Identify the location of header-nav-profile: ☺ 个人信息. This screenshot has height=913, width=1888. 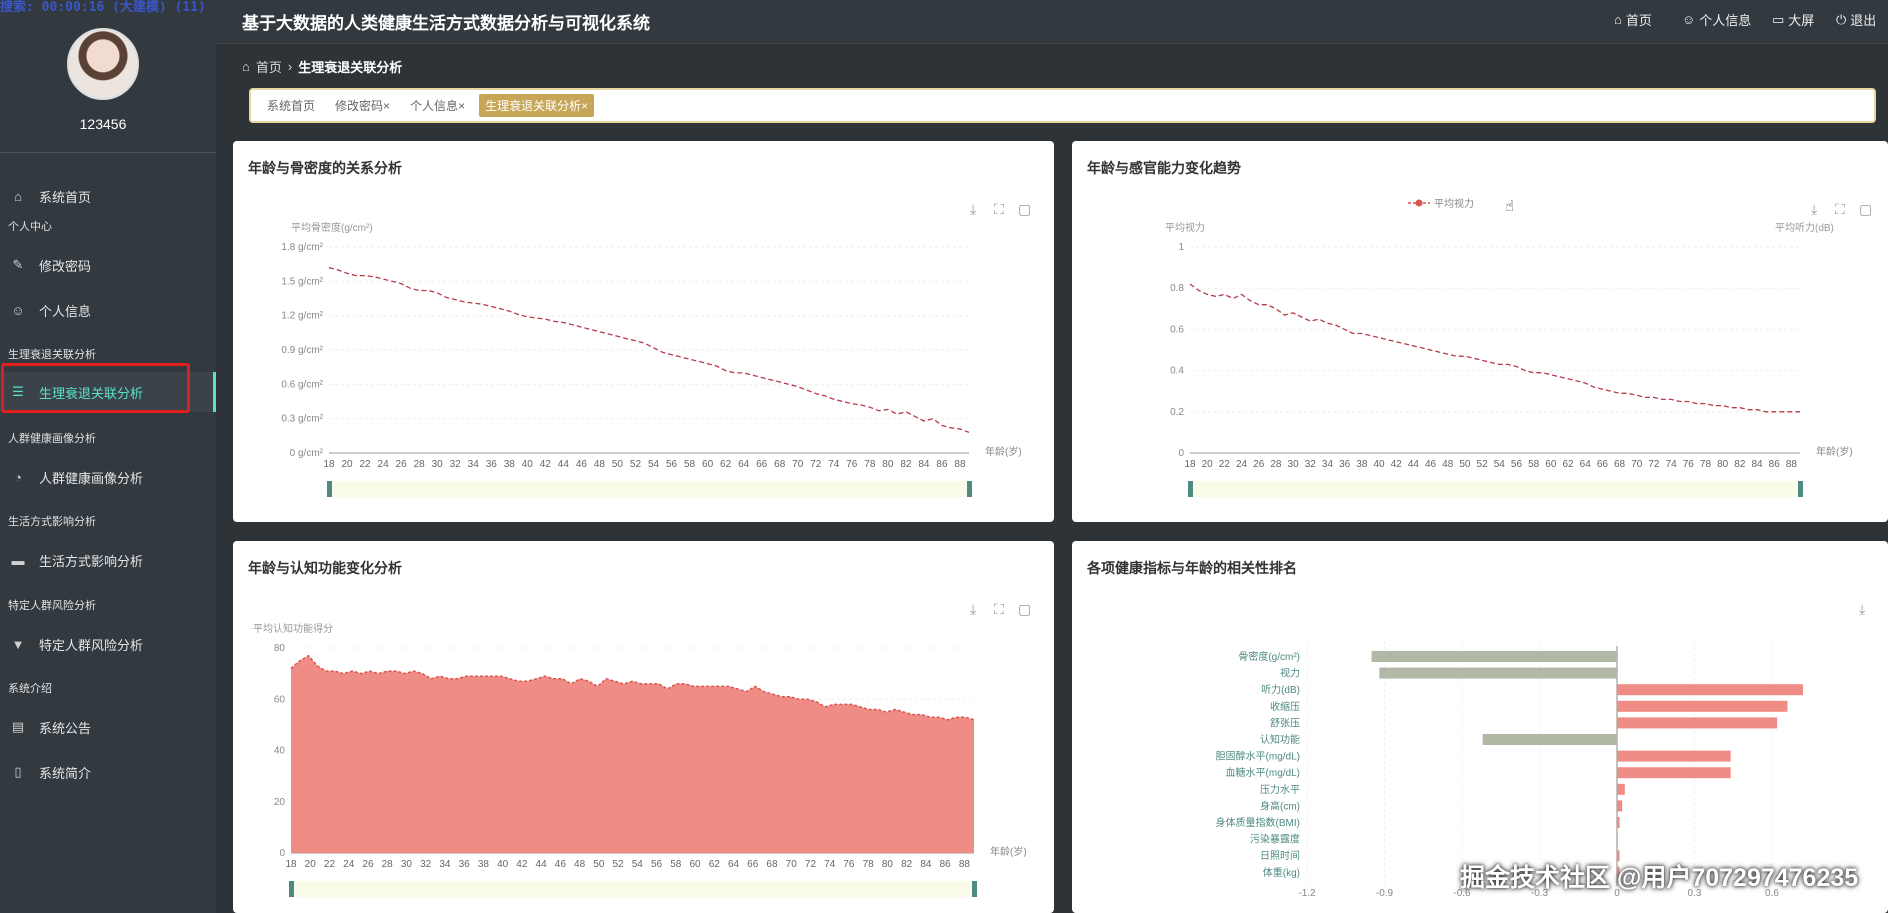
(1716, 19).